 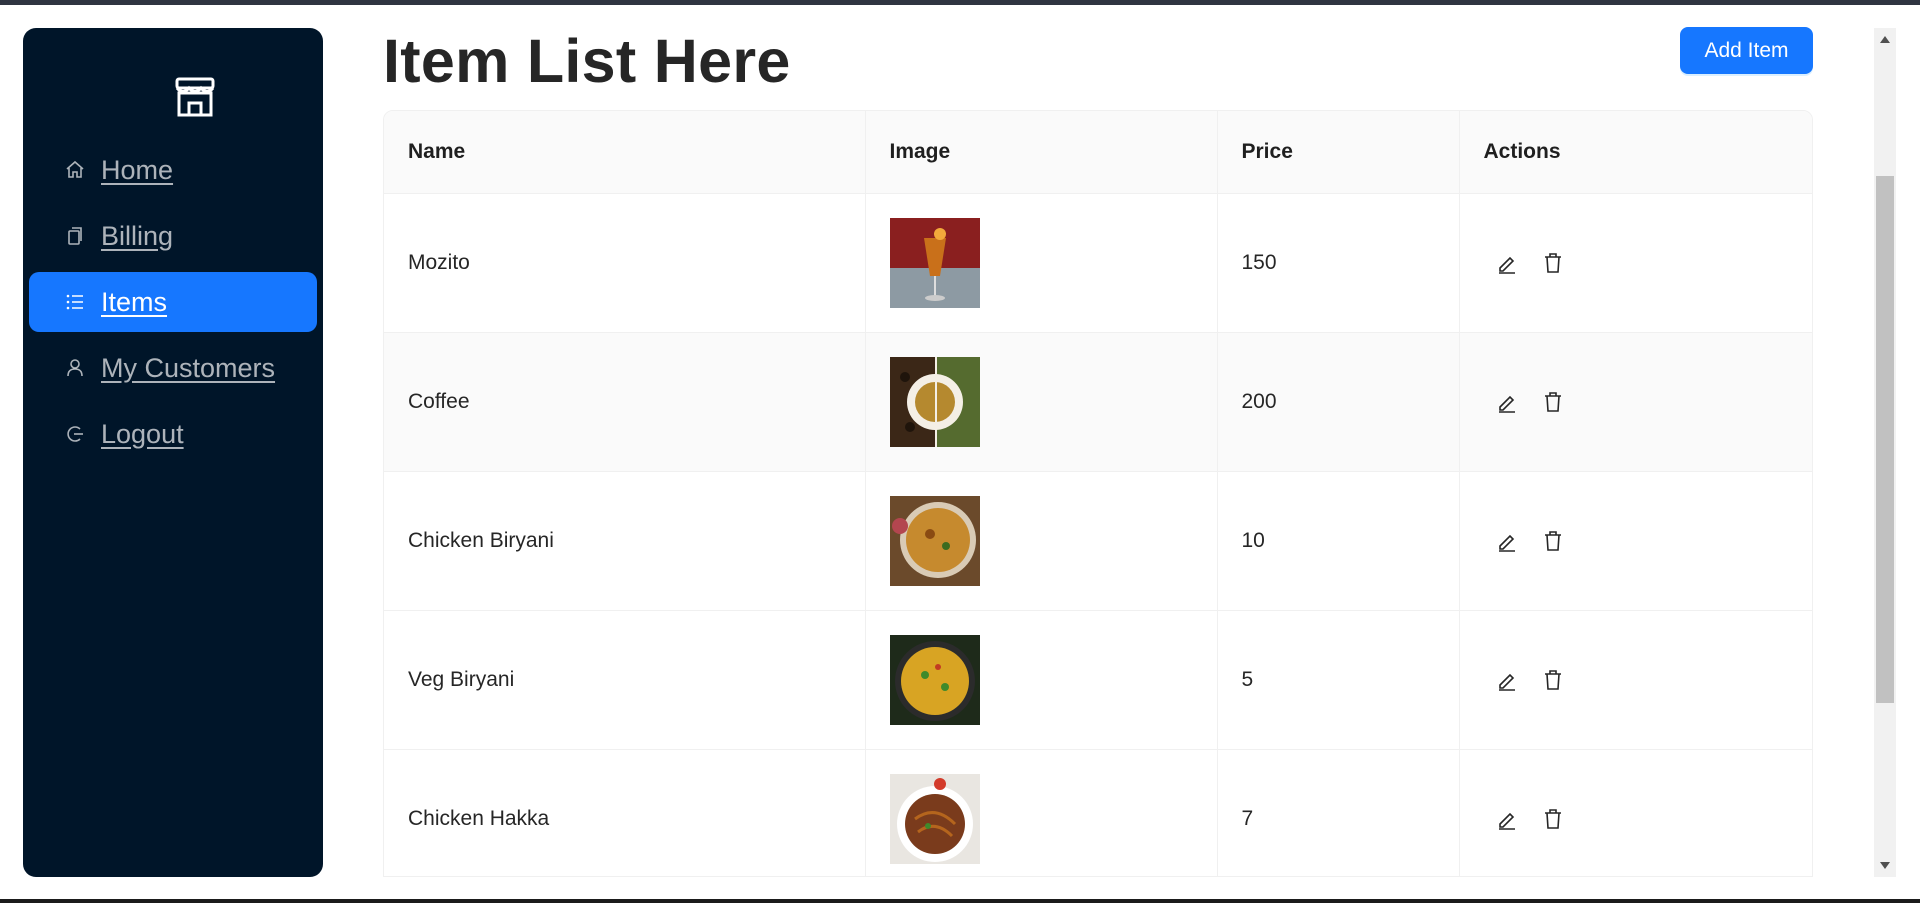 I want to click on chicken-biryani-photo, so click(x=934, y=540).